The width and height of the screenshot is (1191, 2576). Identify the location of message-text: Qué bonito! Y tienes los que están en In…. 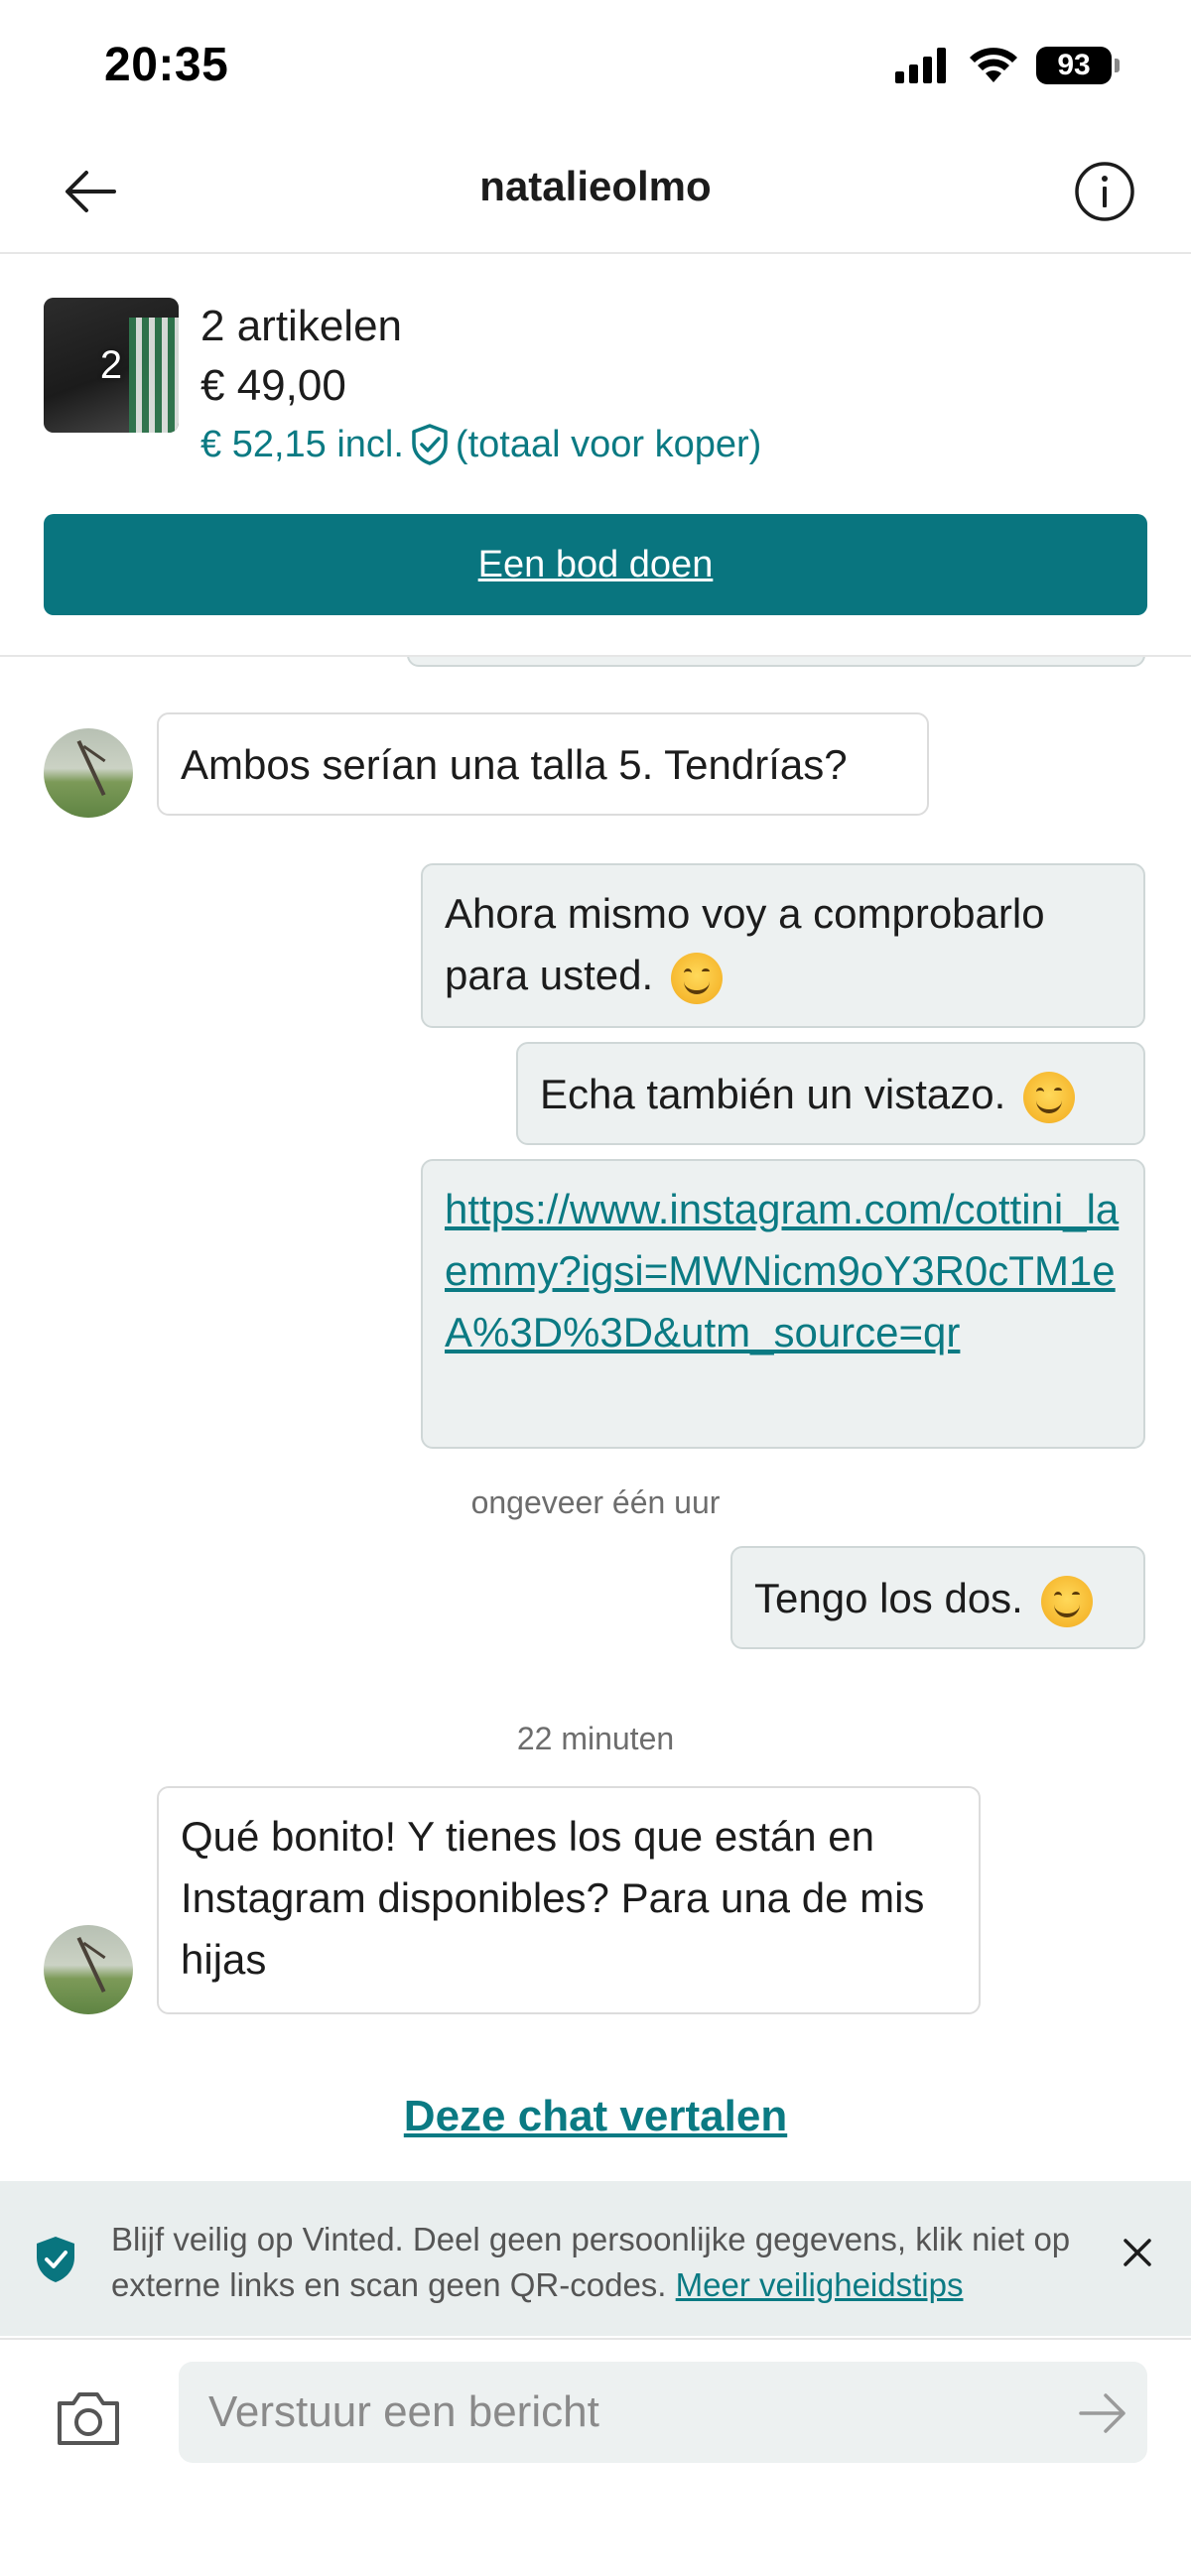
(553, 1898).